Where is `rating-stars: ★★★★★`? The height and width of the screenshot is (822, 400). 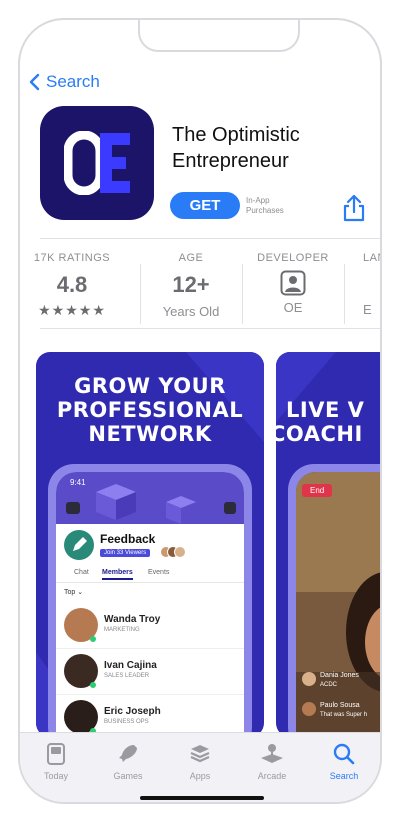
rating-stars: ★★★★★ is located at coordinates (72, 310).